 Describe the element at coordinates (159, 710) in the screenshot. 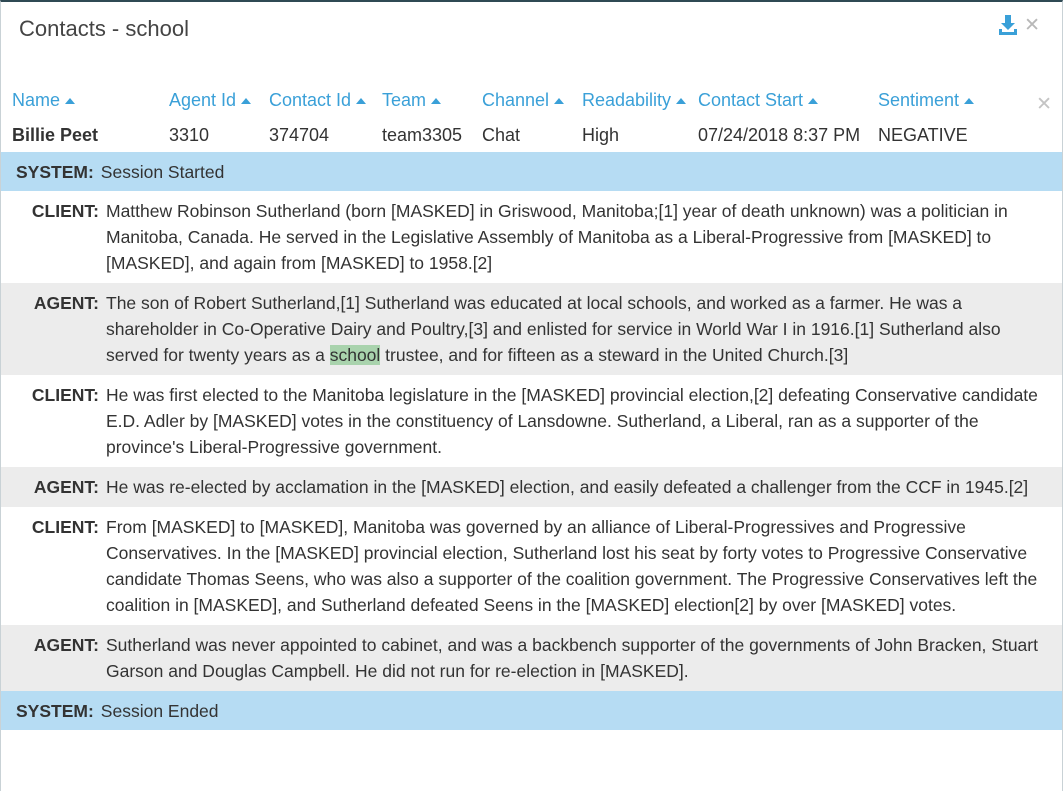

I see `message-text: Session Ended` at that location.